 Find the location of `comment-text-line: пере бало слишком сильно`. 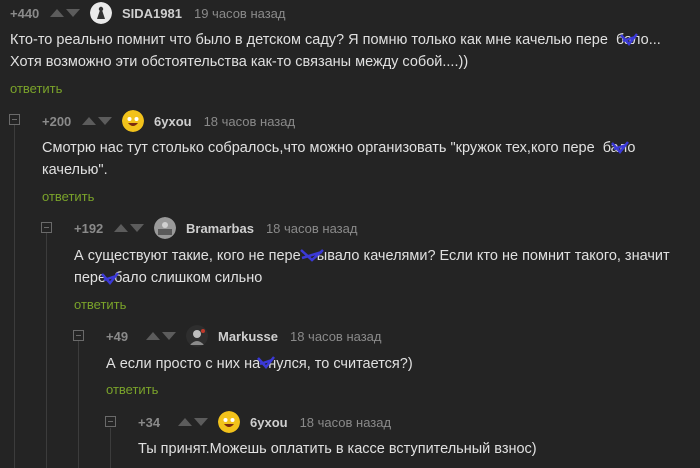

comment-text-line: пере бало слишком сильно is located at coordinates (168, 278).